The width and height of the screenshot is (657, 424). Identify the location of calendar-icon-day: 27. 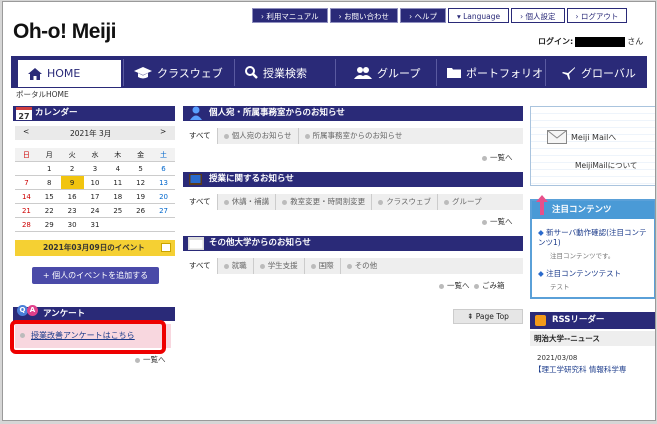
(24, 116).